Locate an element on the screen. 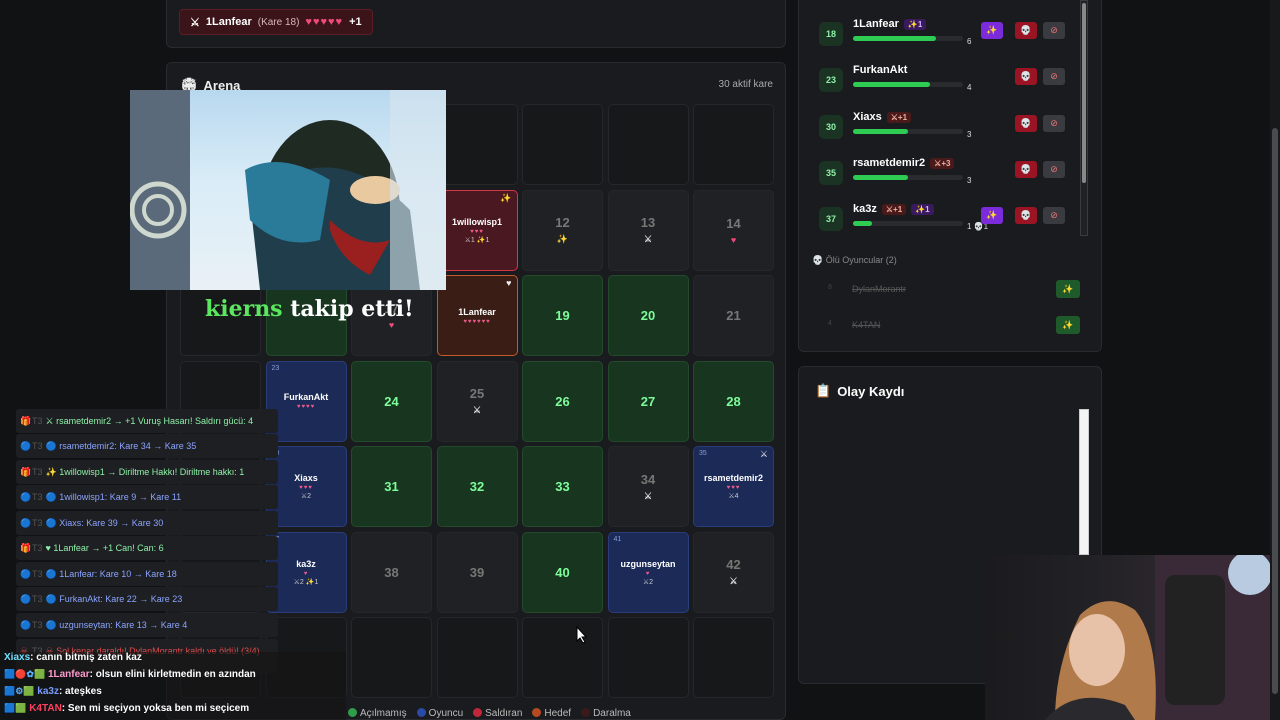 The image size is (1280, 720). arena-cell-stats: ⚔1 ✨1 is located at coordinates (477, 240).